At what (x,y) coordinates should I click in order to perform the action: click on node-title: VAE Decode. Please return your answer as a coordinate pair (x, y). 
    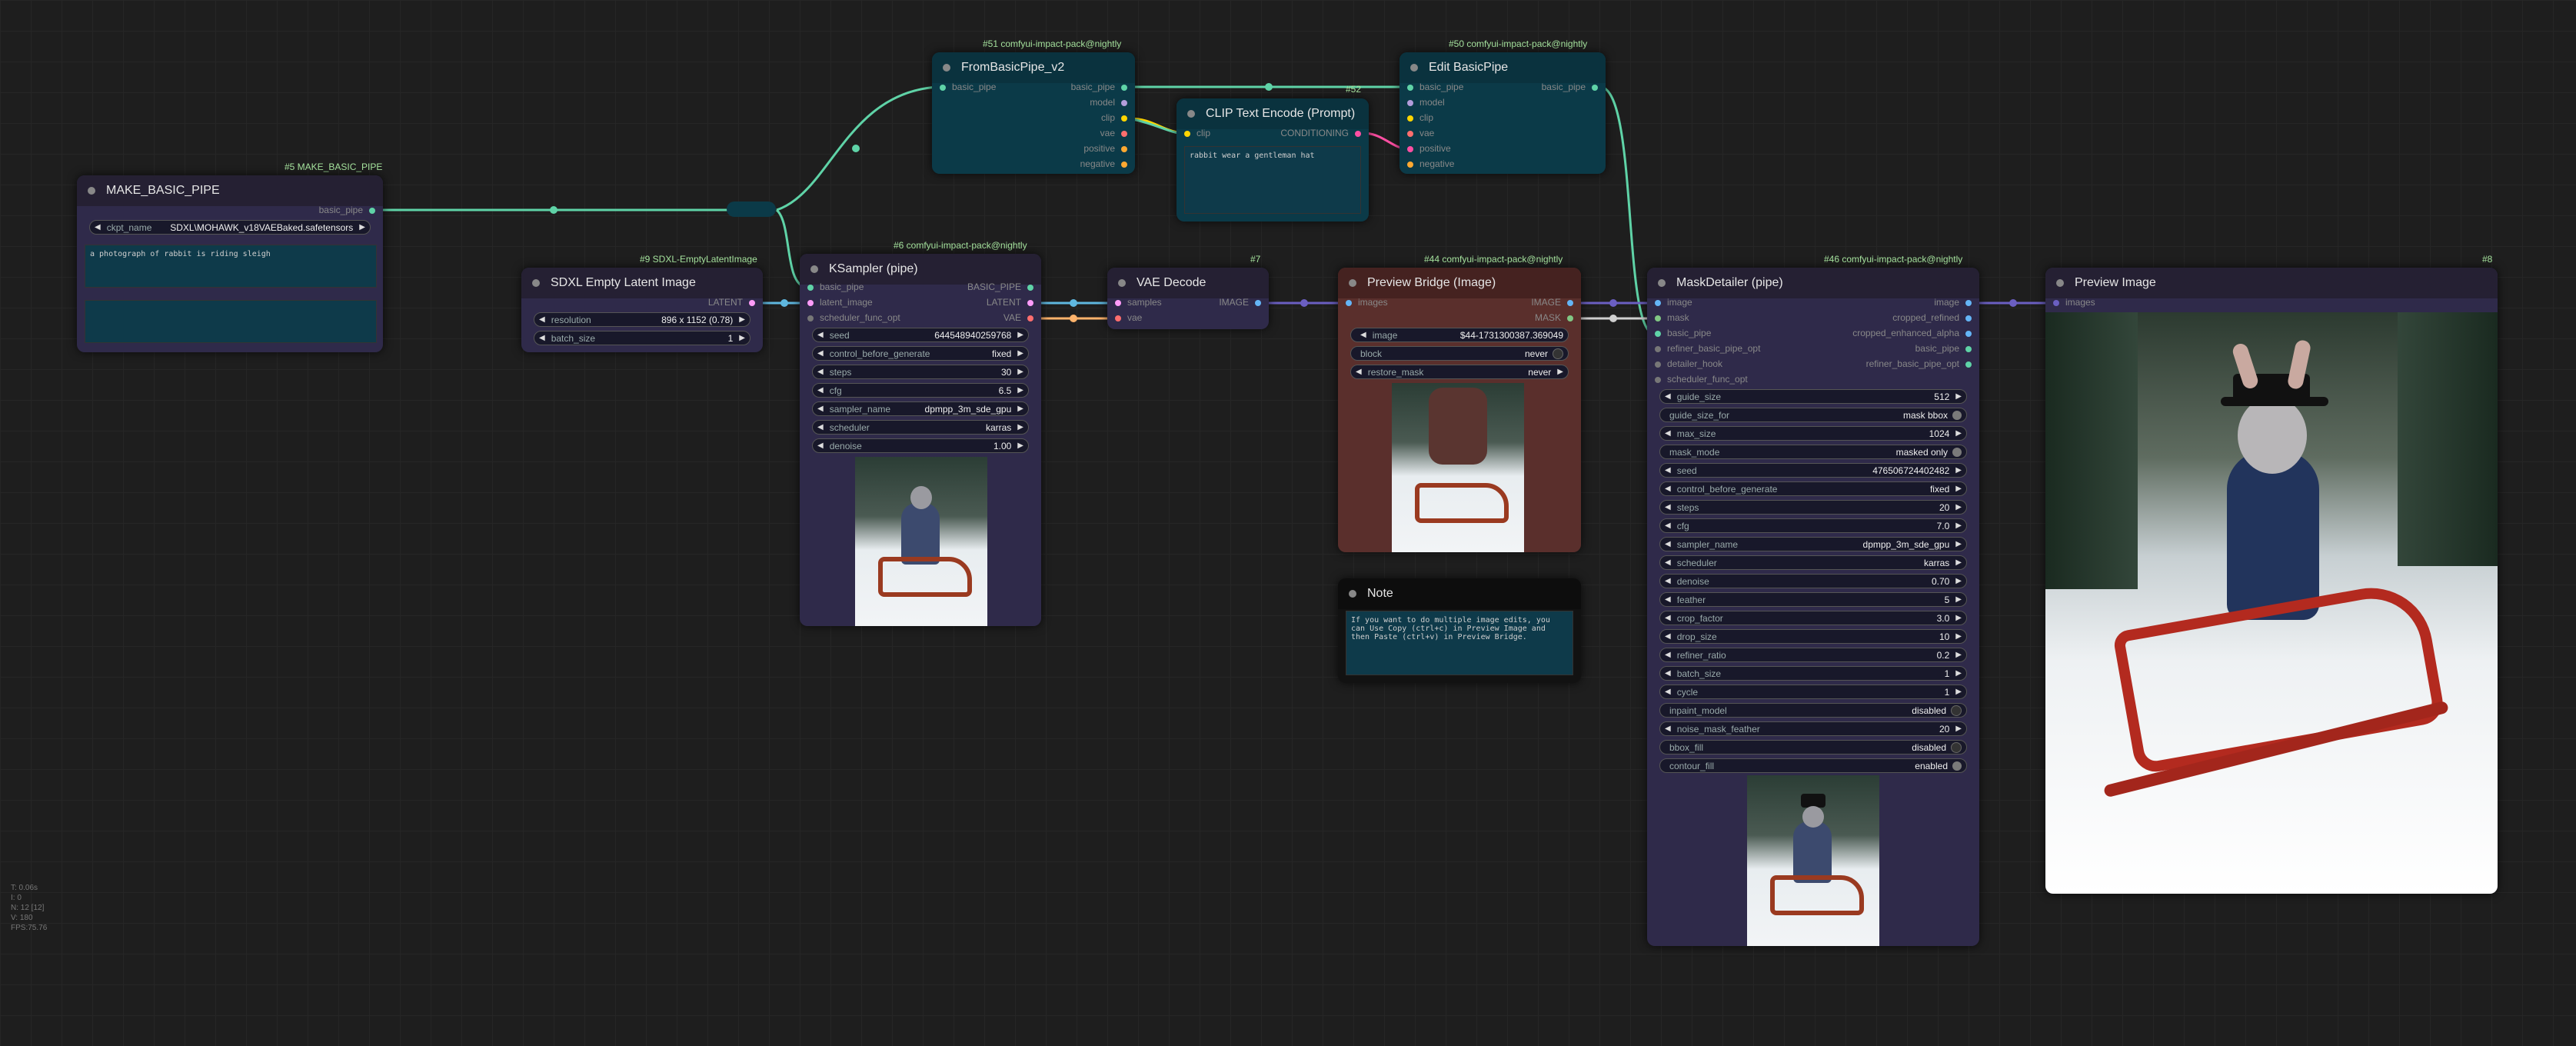
    Looking at the image, I should click on (1188, 283).